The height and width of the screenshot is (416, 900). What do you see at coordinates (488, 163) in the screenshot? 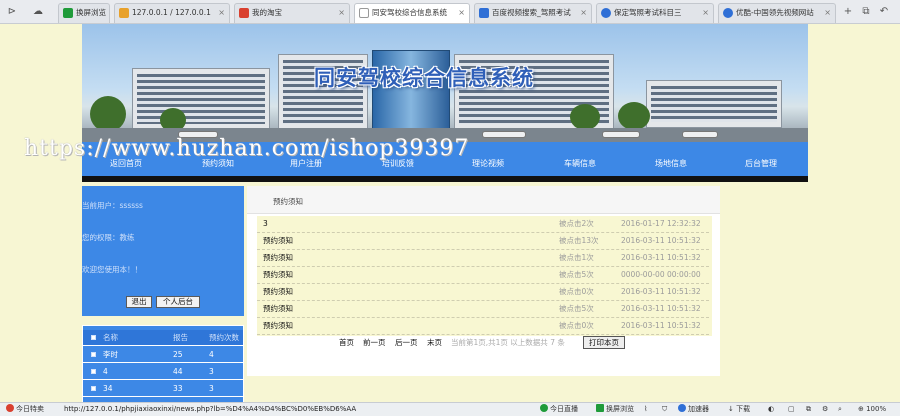
I see `nav-theory-video: 理论视频` at bounding box center [488, 163].